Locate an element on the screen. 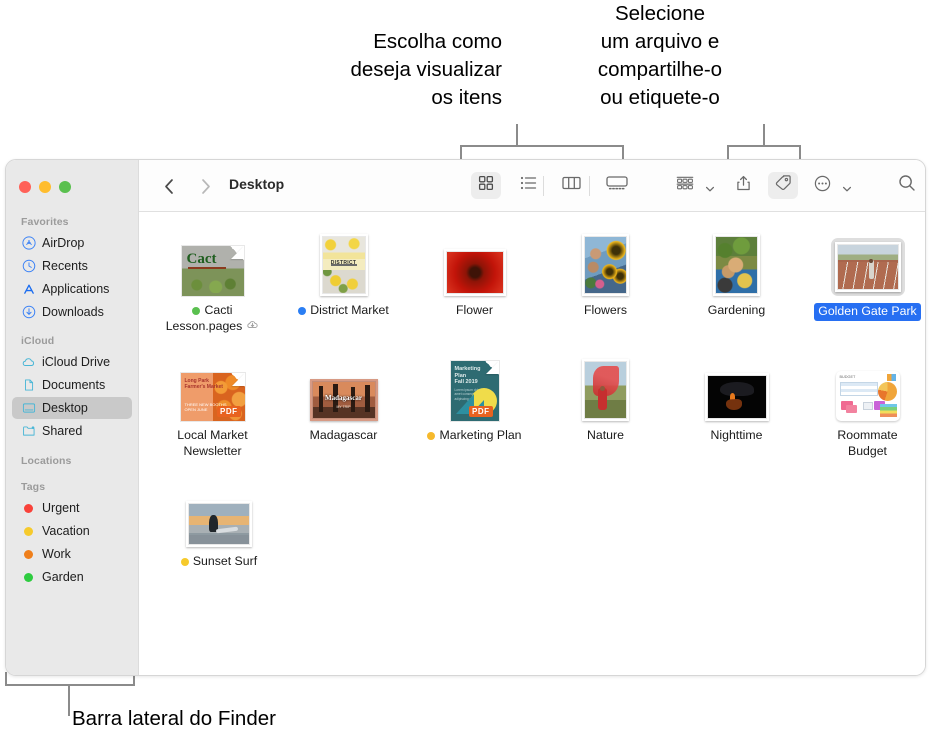 The width and height of the screenshot is (931, 742). icon-view-button is located at coordinates (486, 185).